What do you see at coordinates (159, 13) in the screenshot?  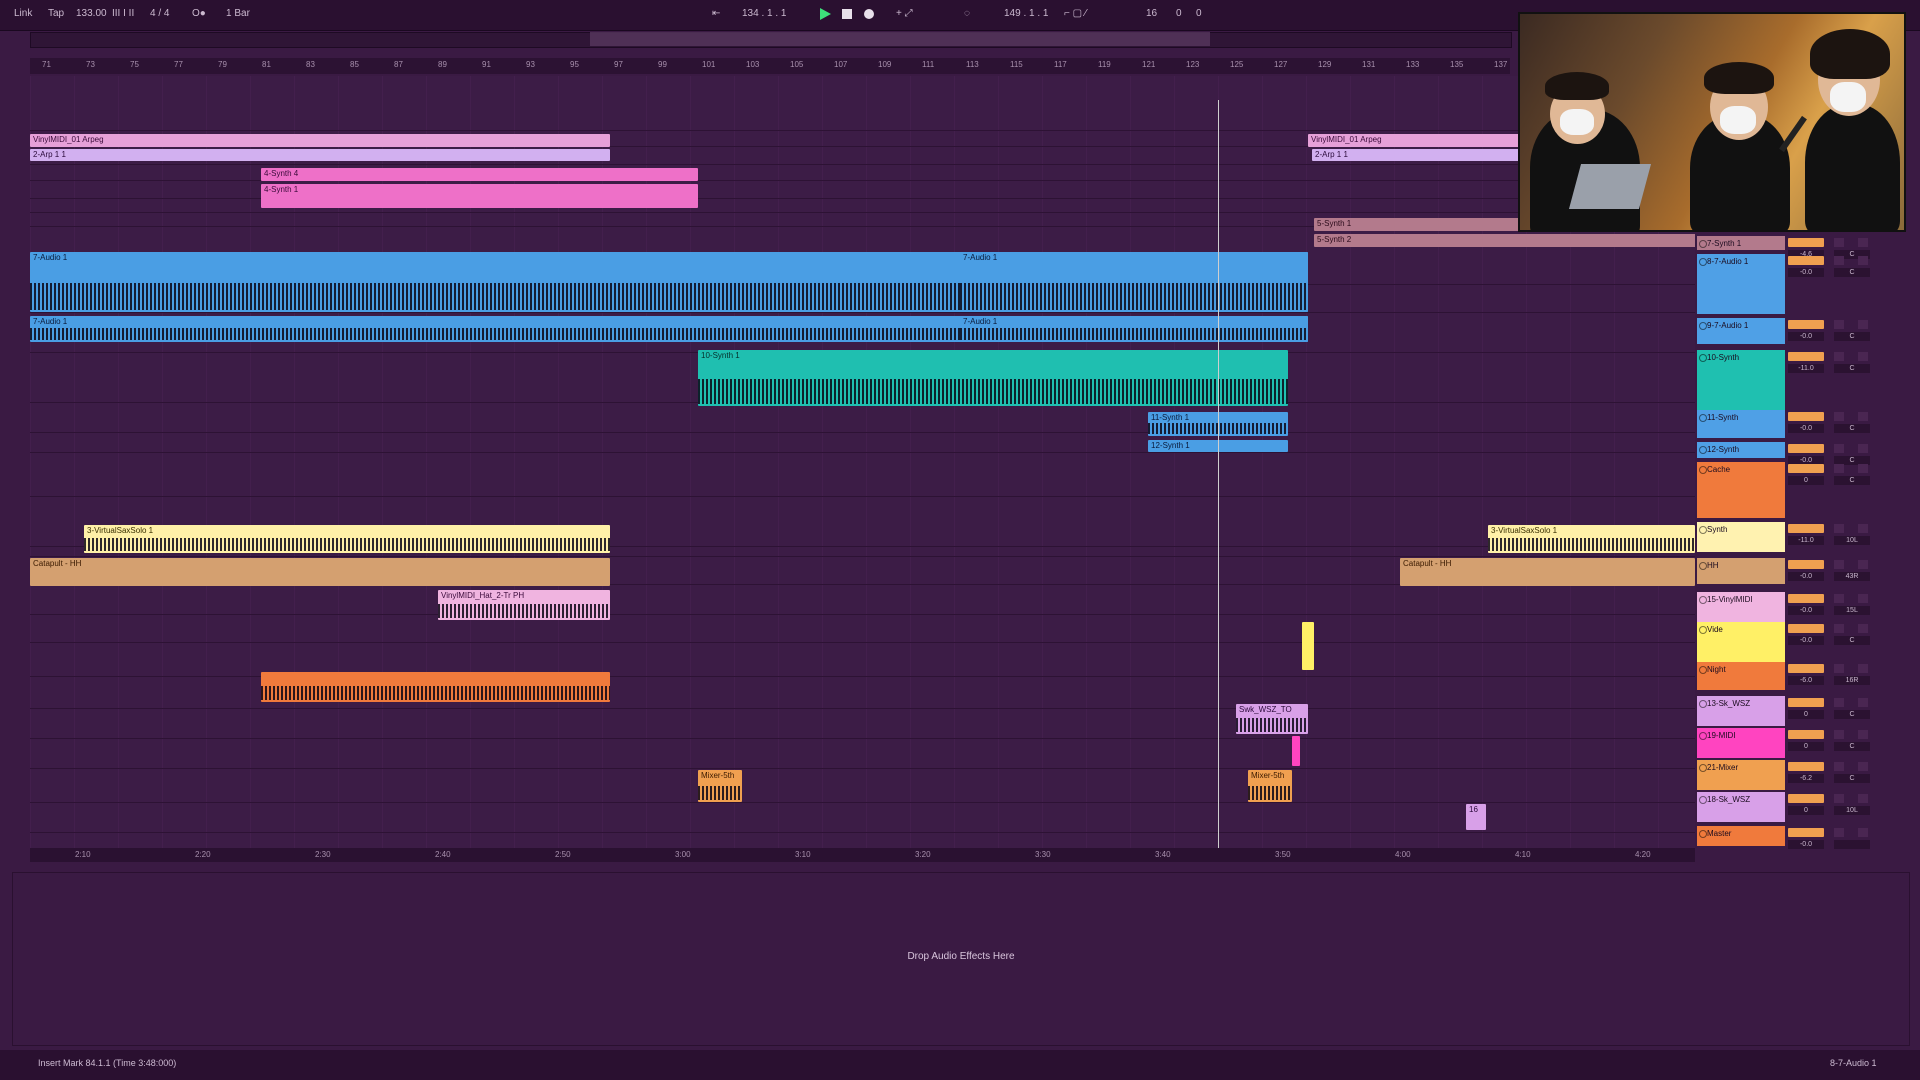 I see `time-signature: 4 / 4` at bounding box center [159, 13].